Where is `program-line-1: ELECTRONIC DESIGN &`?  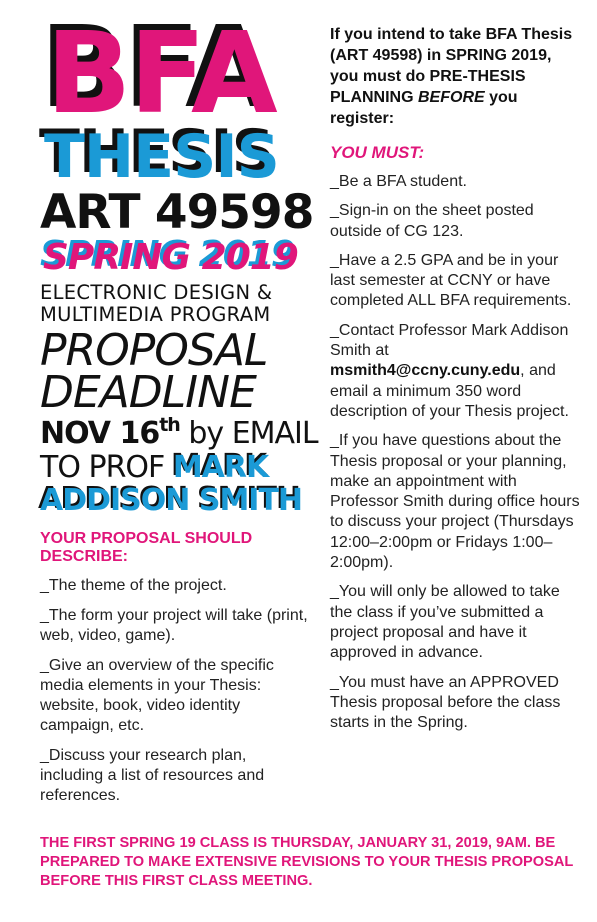 program-line-1: ELECTRONIC DESIGN & is located at coordinates (156, 292).